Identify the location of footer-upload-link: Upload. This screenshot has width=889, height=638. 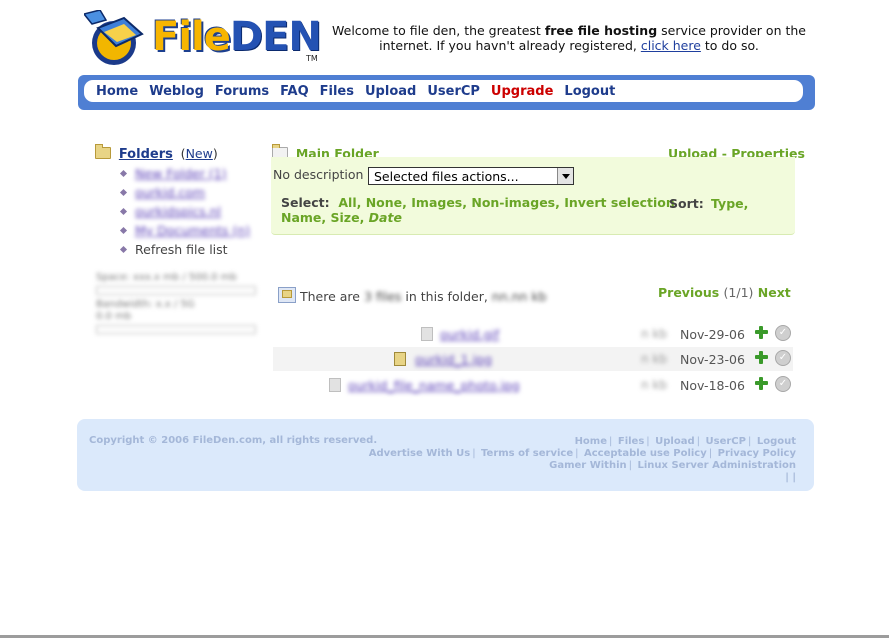
(674, 441).